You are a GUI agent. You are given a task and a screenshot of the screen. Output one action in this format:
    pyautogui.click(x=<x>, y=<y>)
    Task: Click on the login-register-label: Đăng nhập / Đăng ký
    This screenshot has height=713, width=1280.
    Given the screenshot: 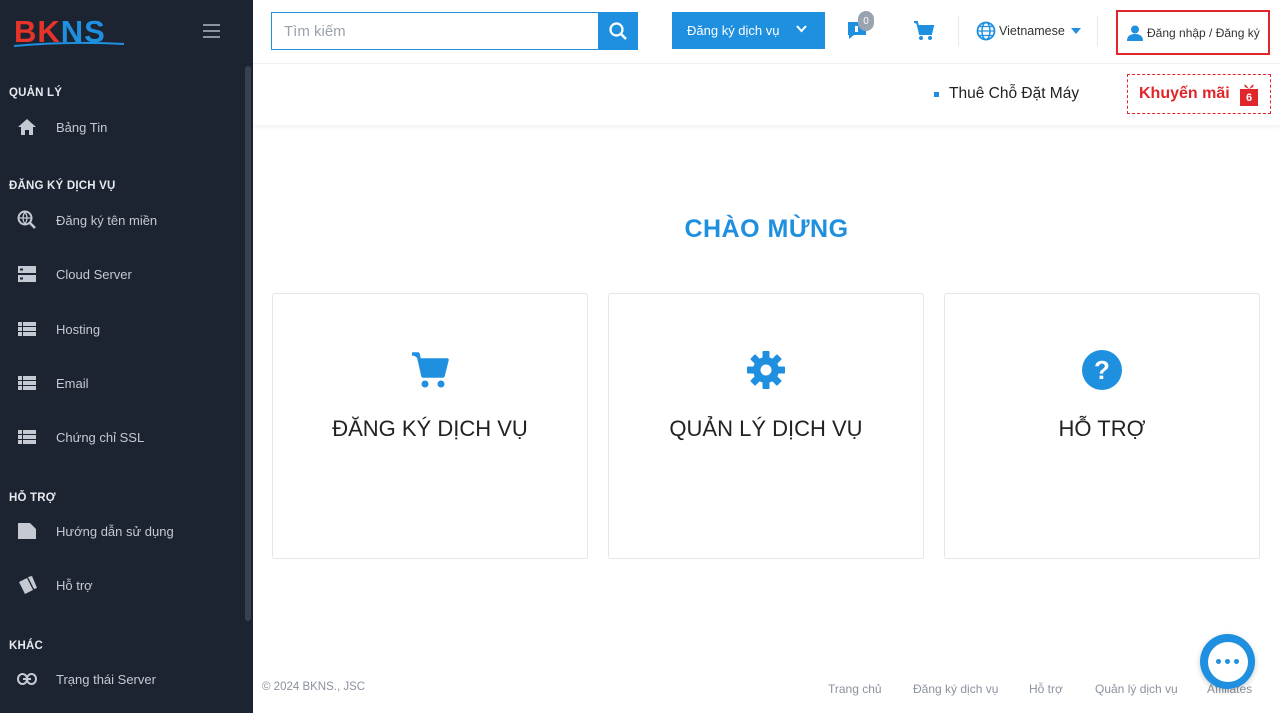 What is the action you would take?
    pyautogui.click(x=1203, y=32)
    